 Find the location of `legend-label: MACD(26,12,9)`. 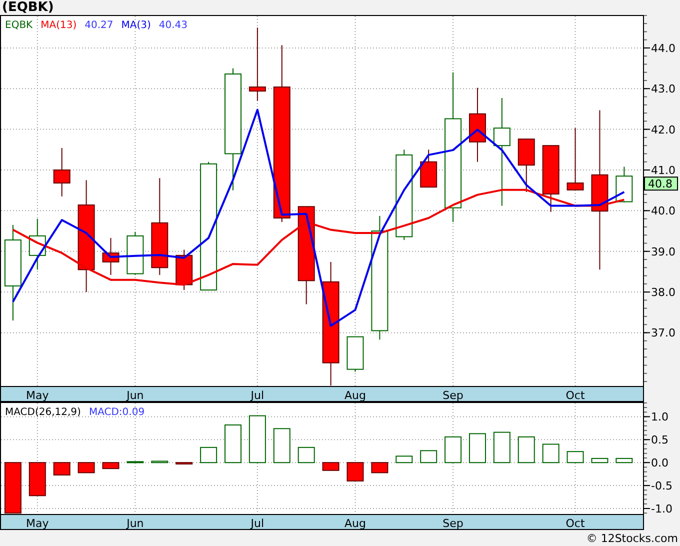

legend-label: MACD(26,12,9) is located at coordinates (43, 412).